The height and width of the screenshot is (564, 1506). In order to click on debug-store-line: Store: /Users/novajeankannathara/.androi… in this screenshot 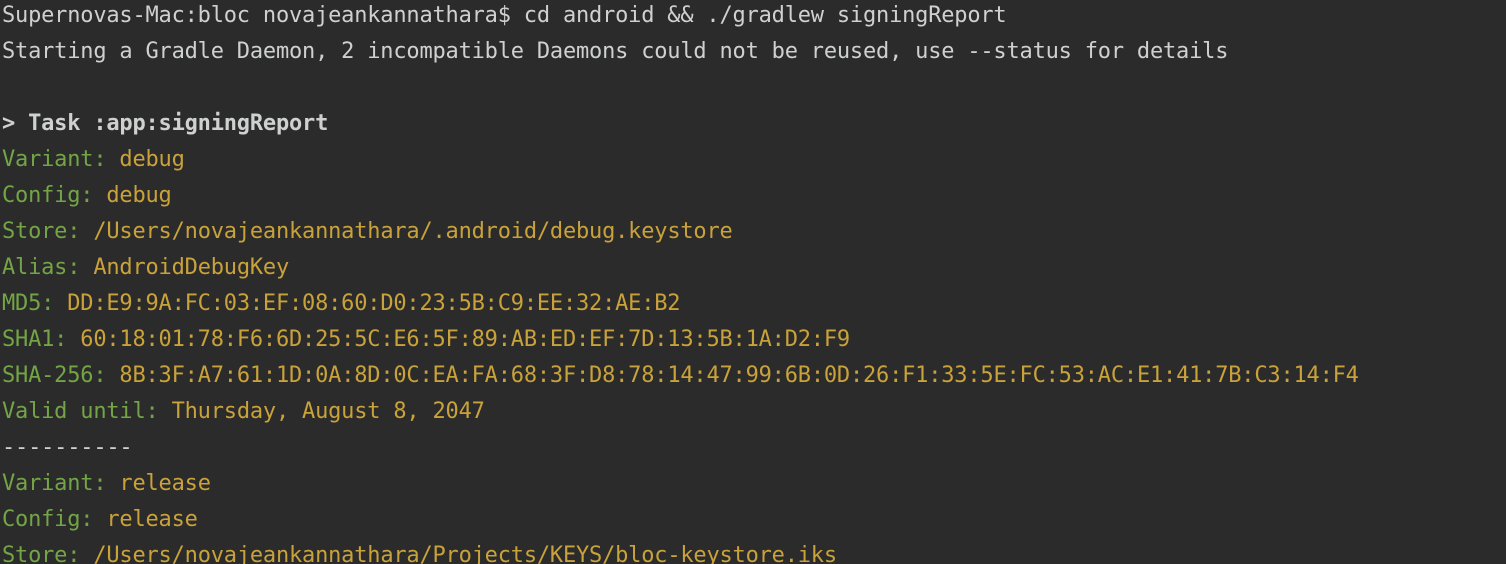, I will do `click(367, 232)`.